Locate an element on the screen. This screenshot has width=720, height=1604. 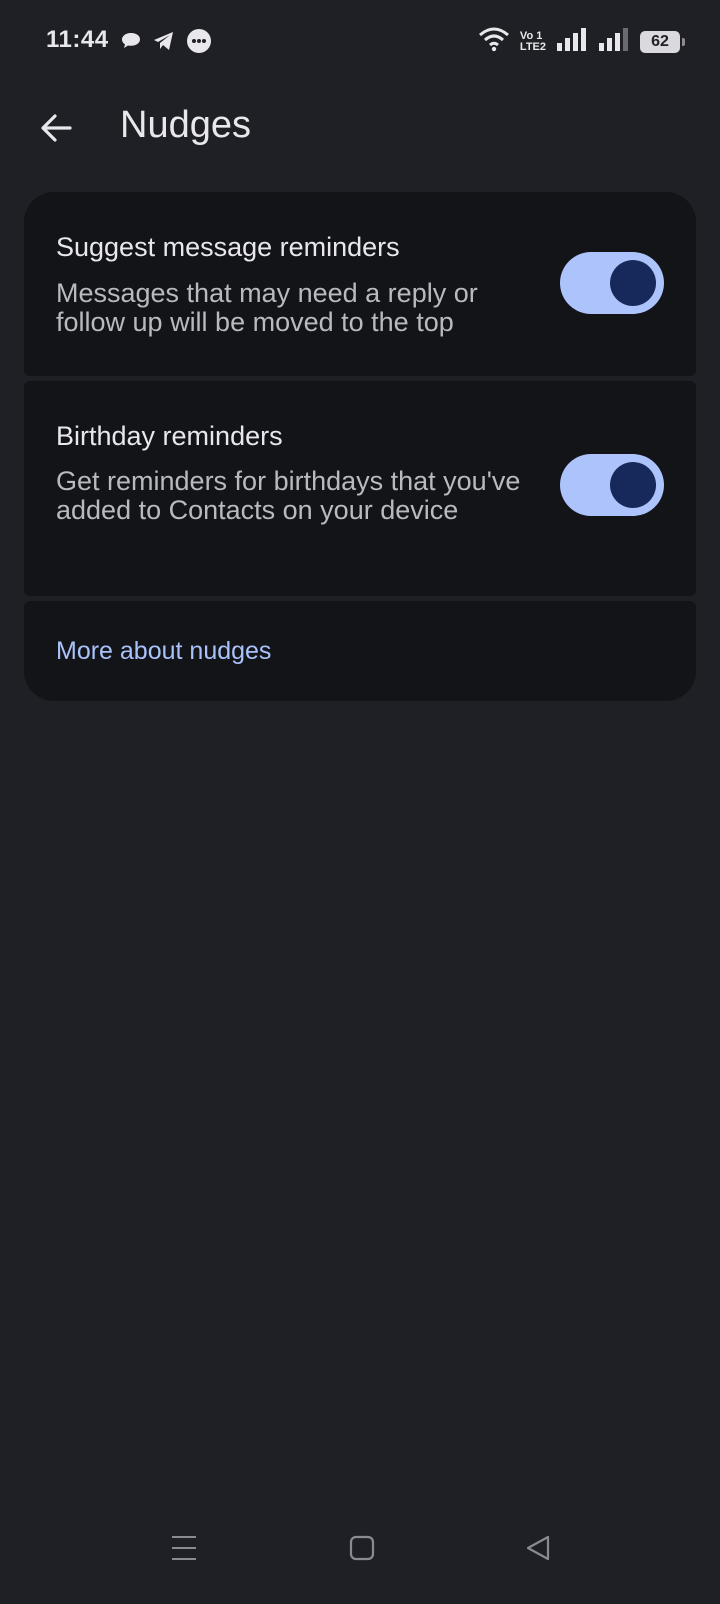
notification-icons is located at coordinates (166, 43).